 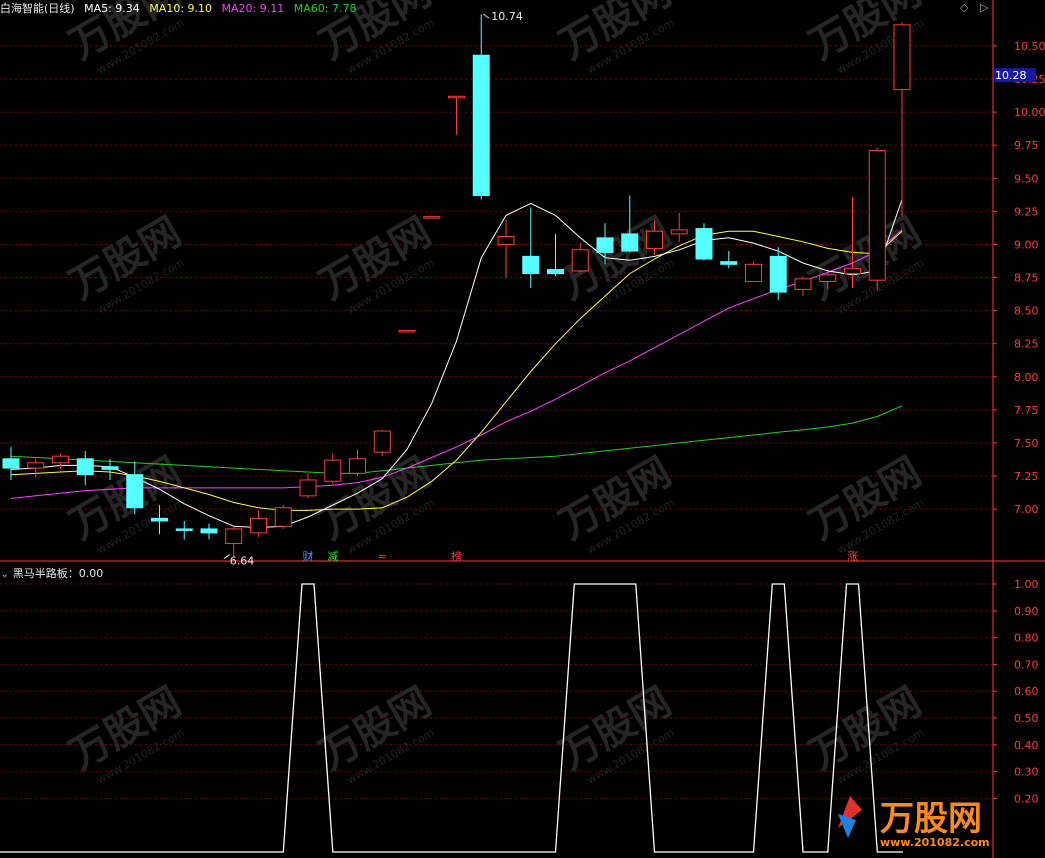 What do you see at coordinates (1026, 377) in the screenshot?
I see `y-tick-label: 8.00` at bounding box center [1026, 377].